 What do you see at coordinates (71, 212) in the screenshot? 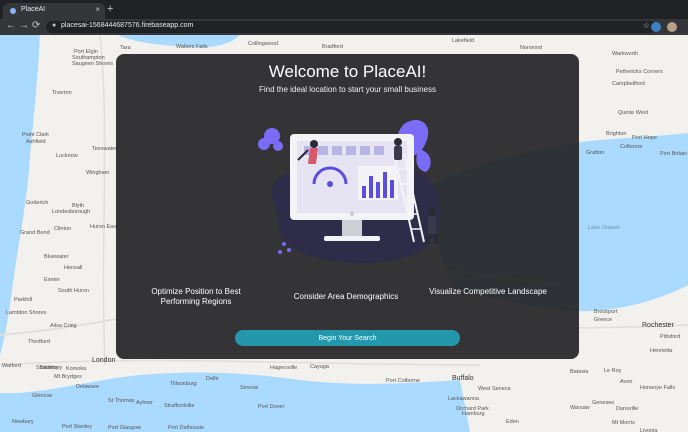
I see `map-place-label: Londesborough` at bounding box center [71, 212].